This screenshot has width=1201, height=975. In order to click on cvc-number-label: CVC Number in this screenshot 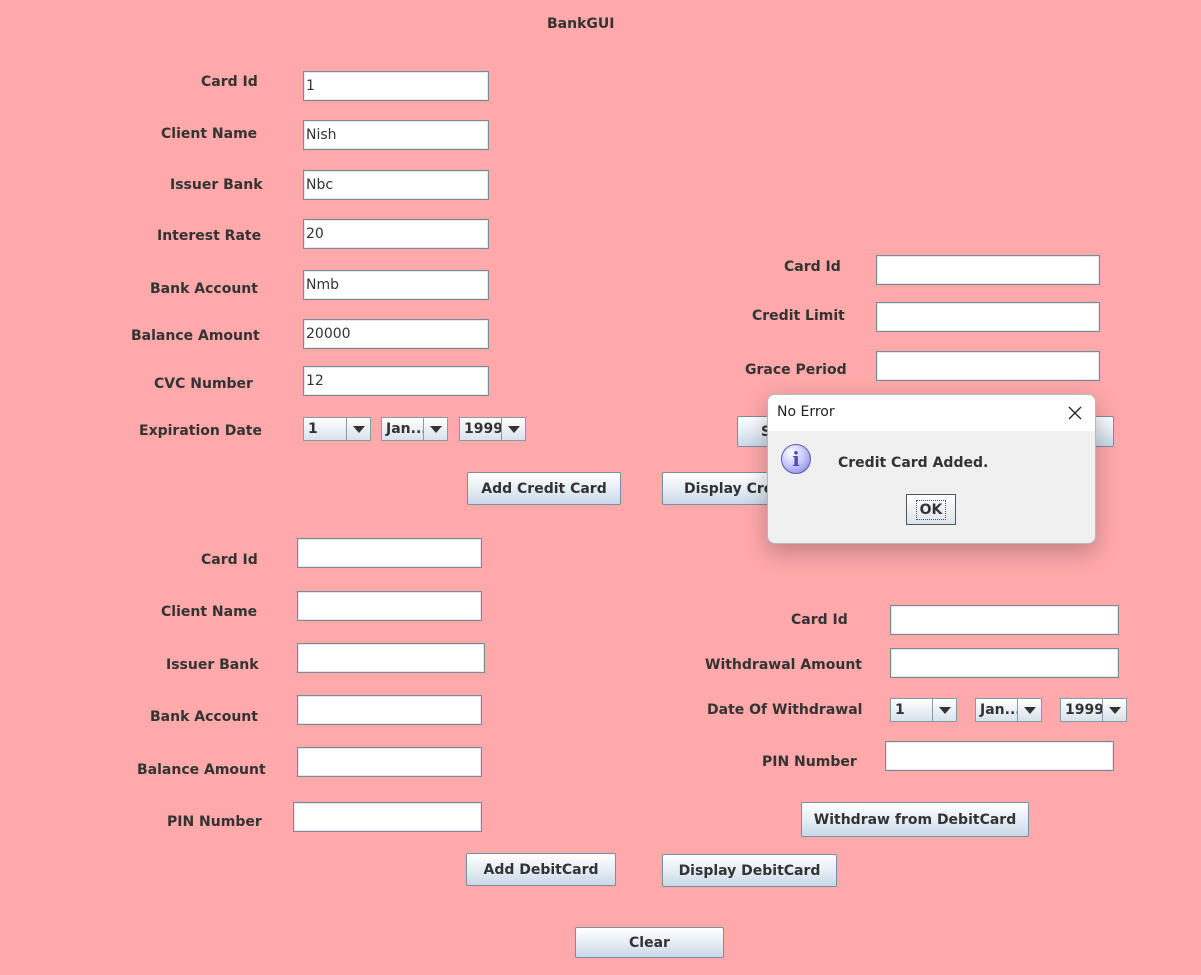, I will do `click(203, 384)`.